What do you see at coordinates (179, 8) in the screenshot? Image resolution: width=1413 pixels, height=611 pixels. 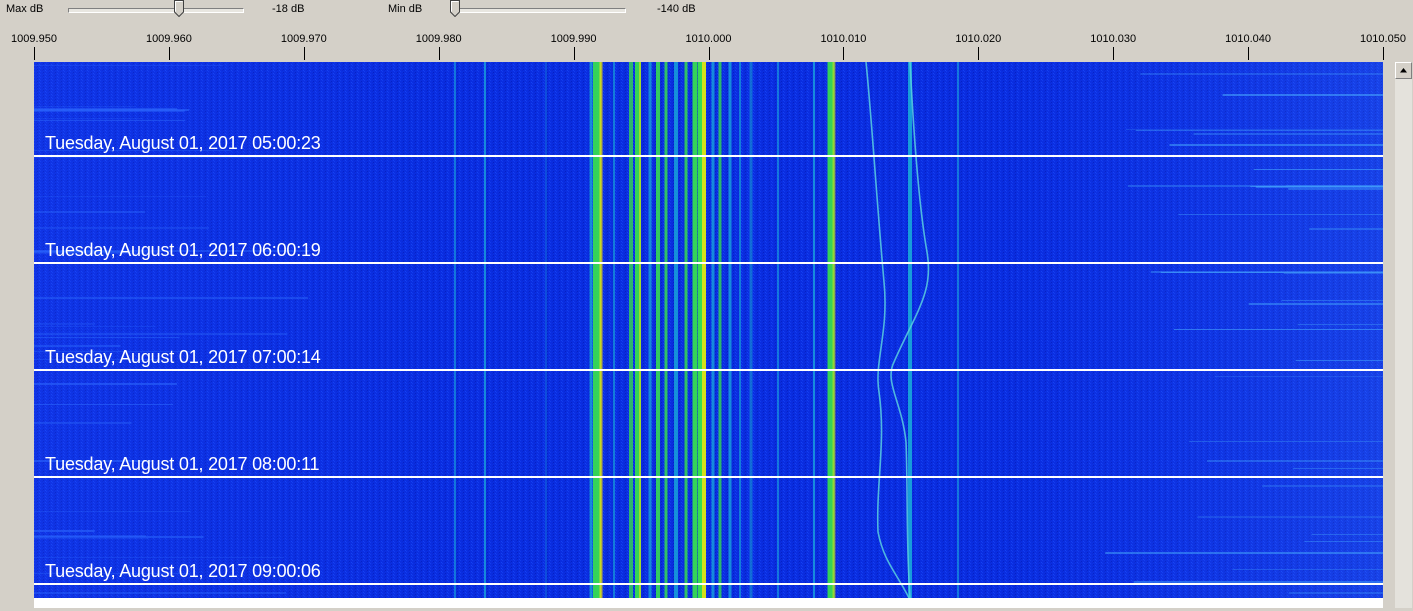 I see `max-db-slider-thumb` at bounding box center [179, 8].